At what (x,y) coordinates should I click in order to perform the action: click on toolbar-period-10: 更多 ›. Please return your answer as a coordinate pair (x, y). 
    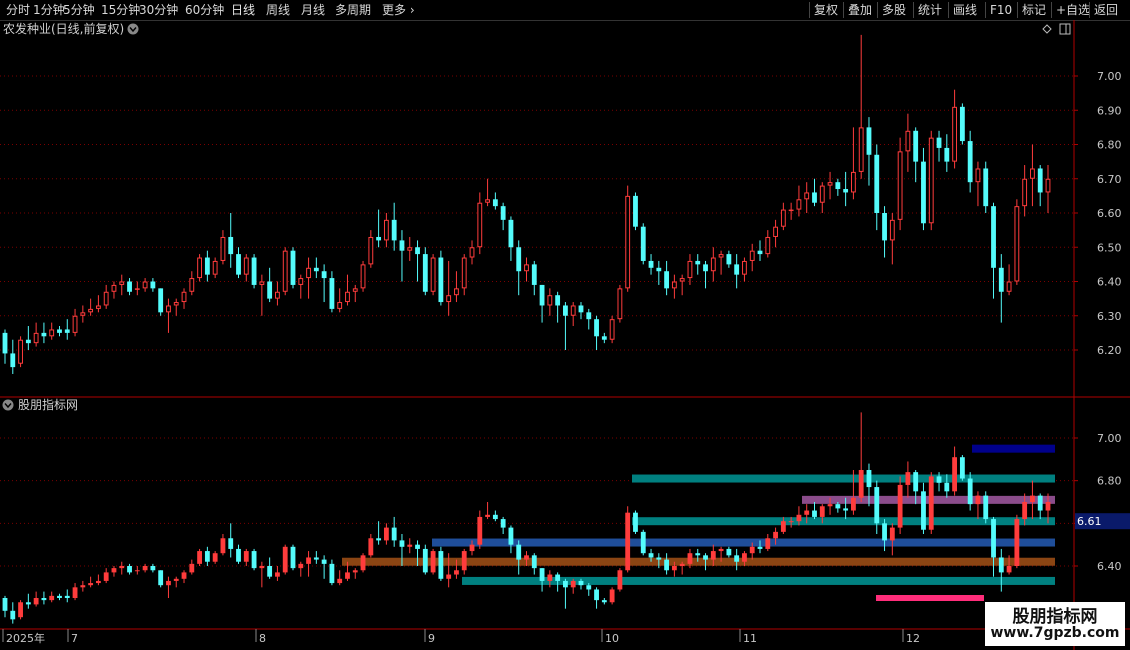
    Looking at the image, I should click on (398, 10).